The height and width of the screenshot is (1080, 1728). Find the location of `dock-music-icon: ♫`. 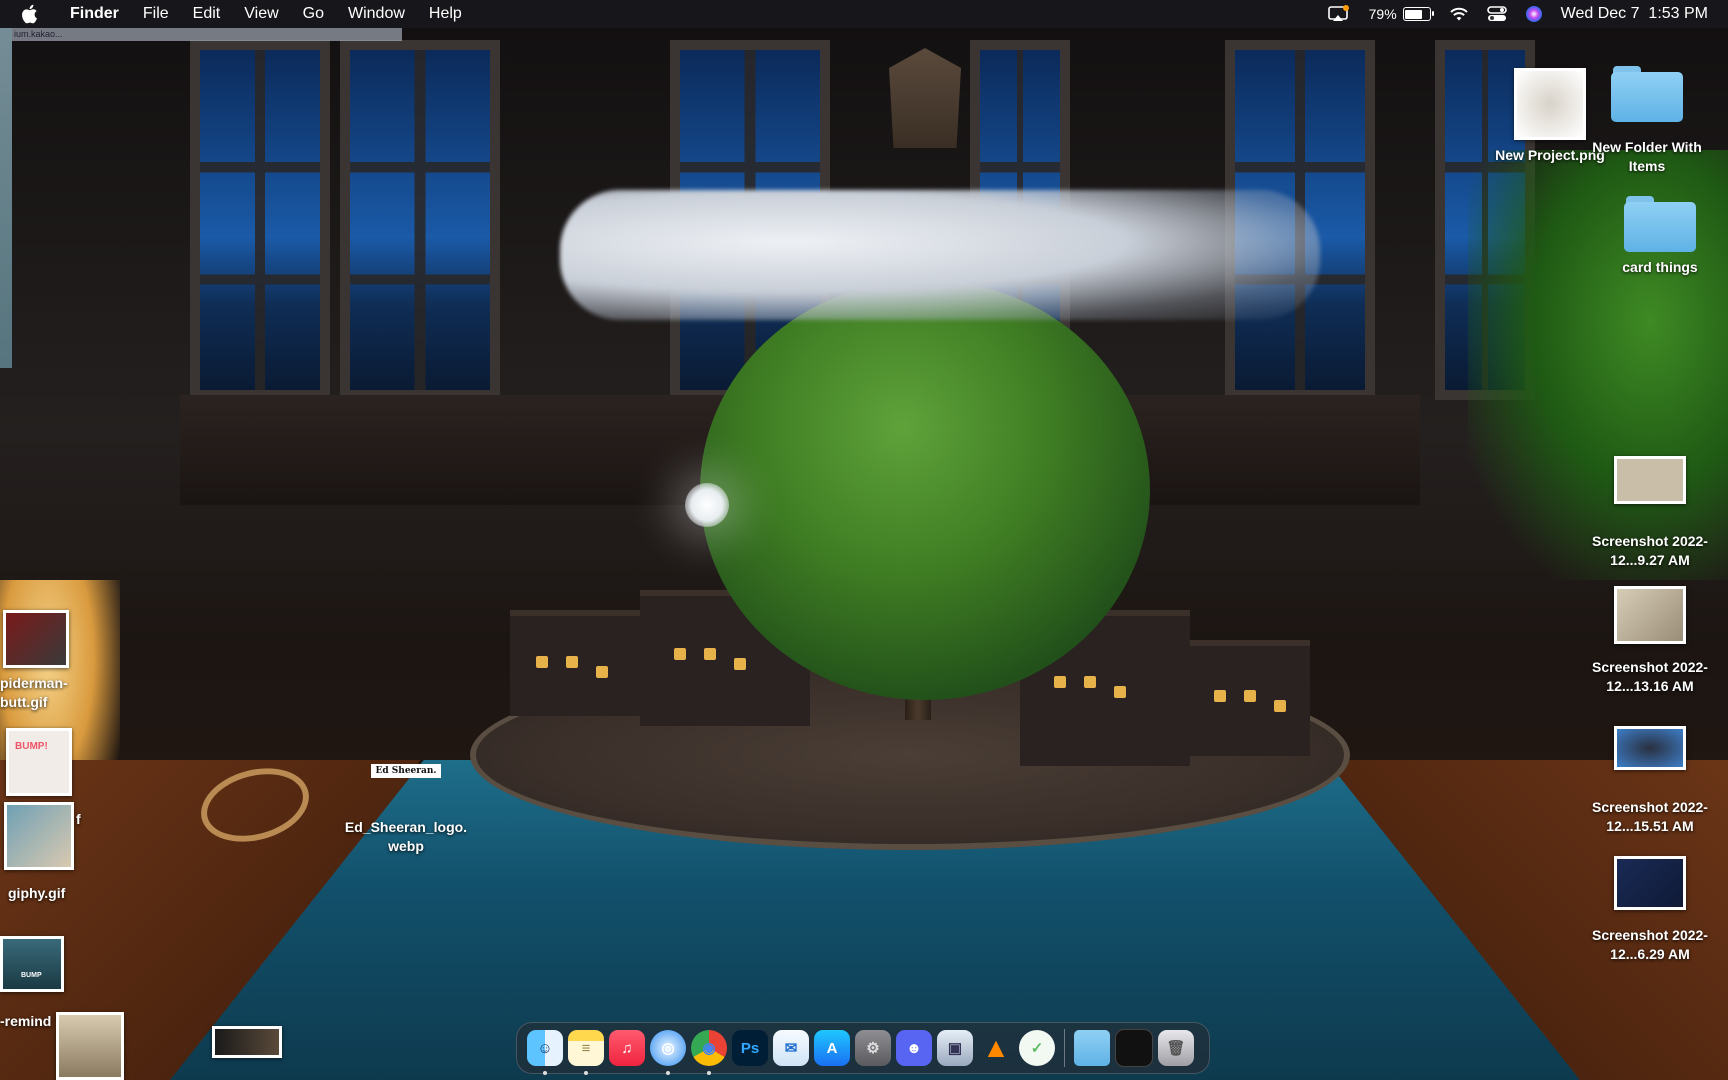

dock-music-icon: ♫ is located at coordinates (627, 1048).